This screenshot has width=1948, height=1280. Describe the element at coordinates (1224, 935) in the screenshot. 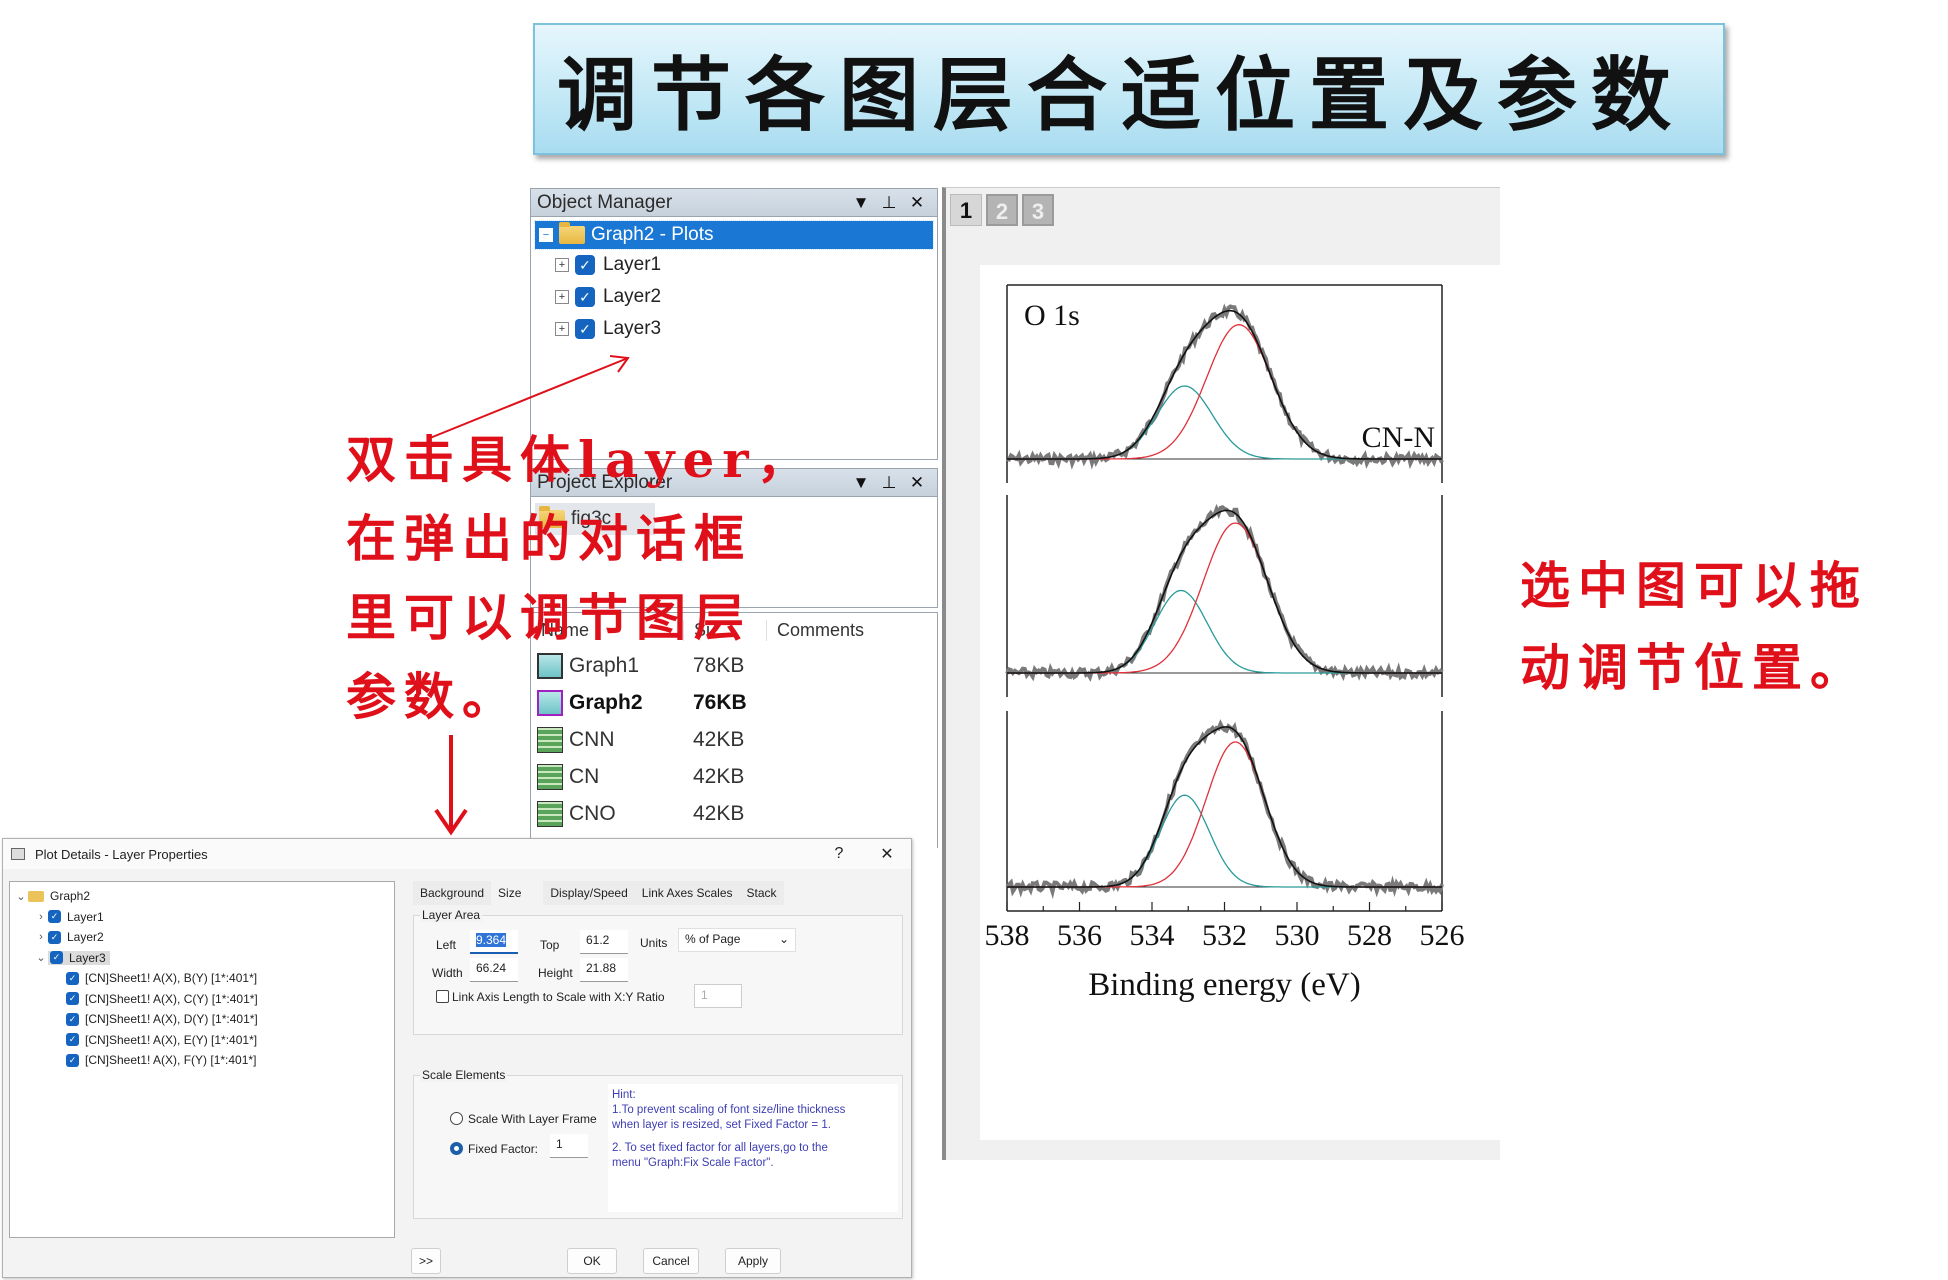

I see `x-tick-label: 532` at that location.